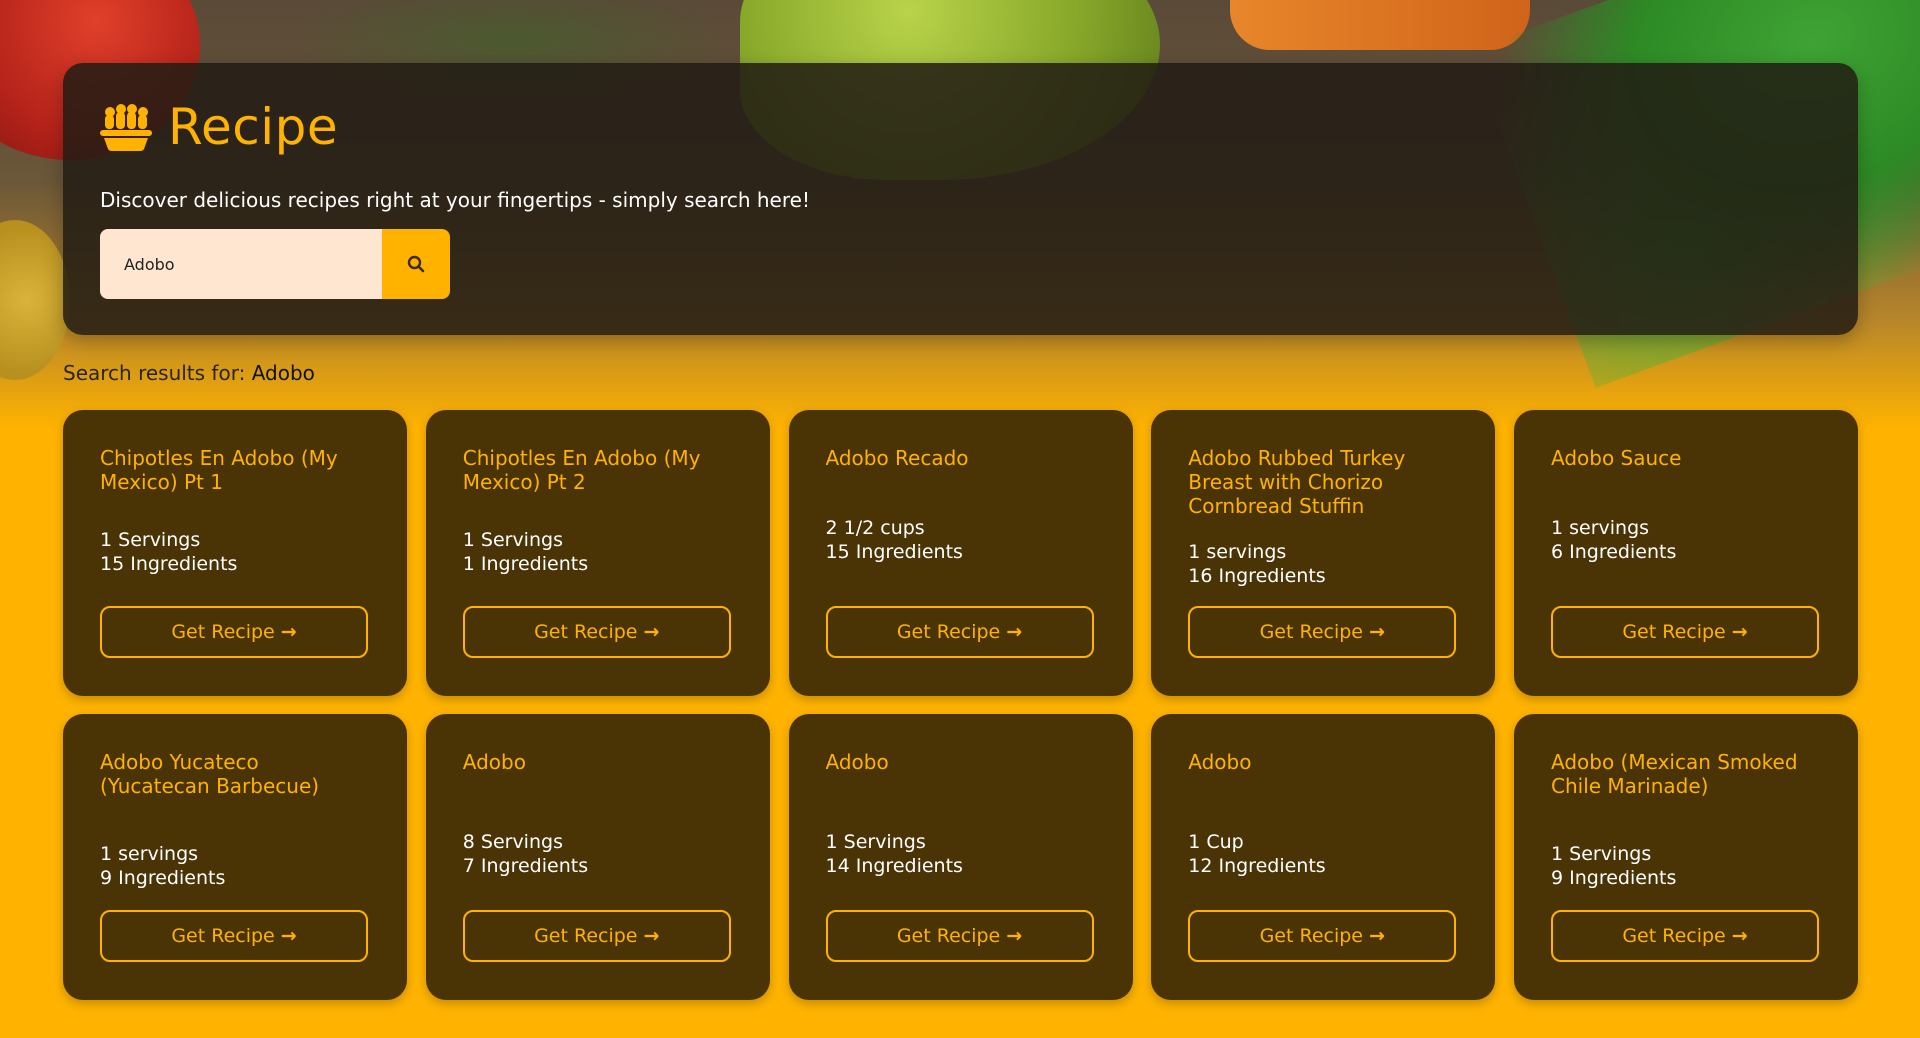  I want to click on search-button, so click(416, 264).